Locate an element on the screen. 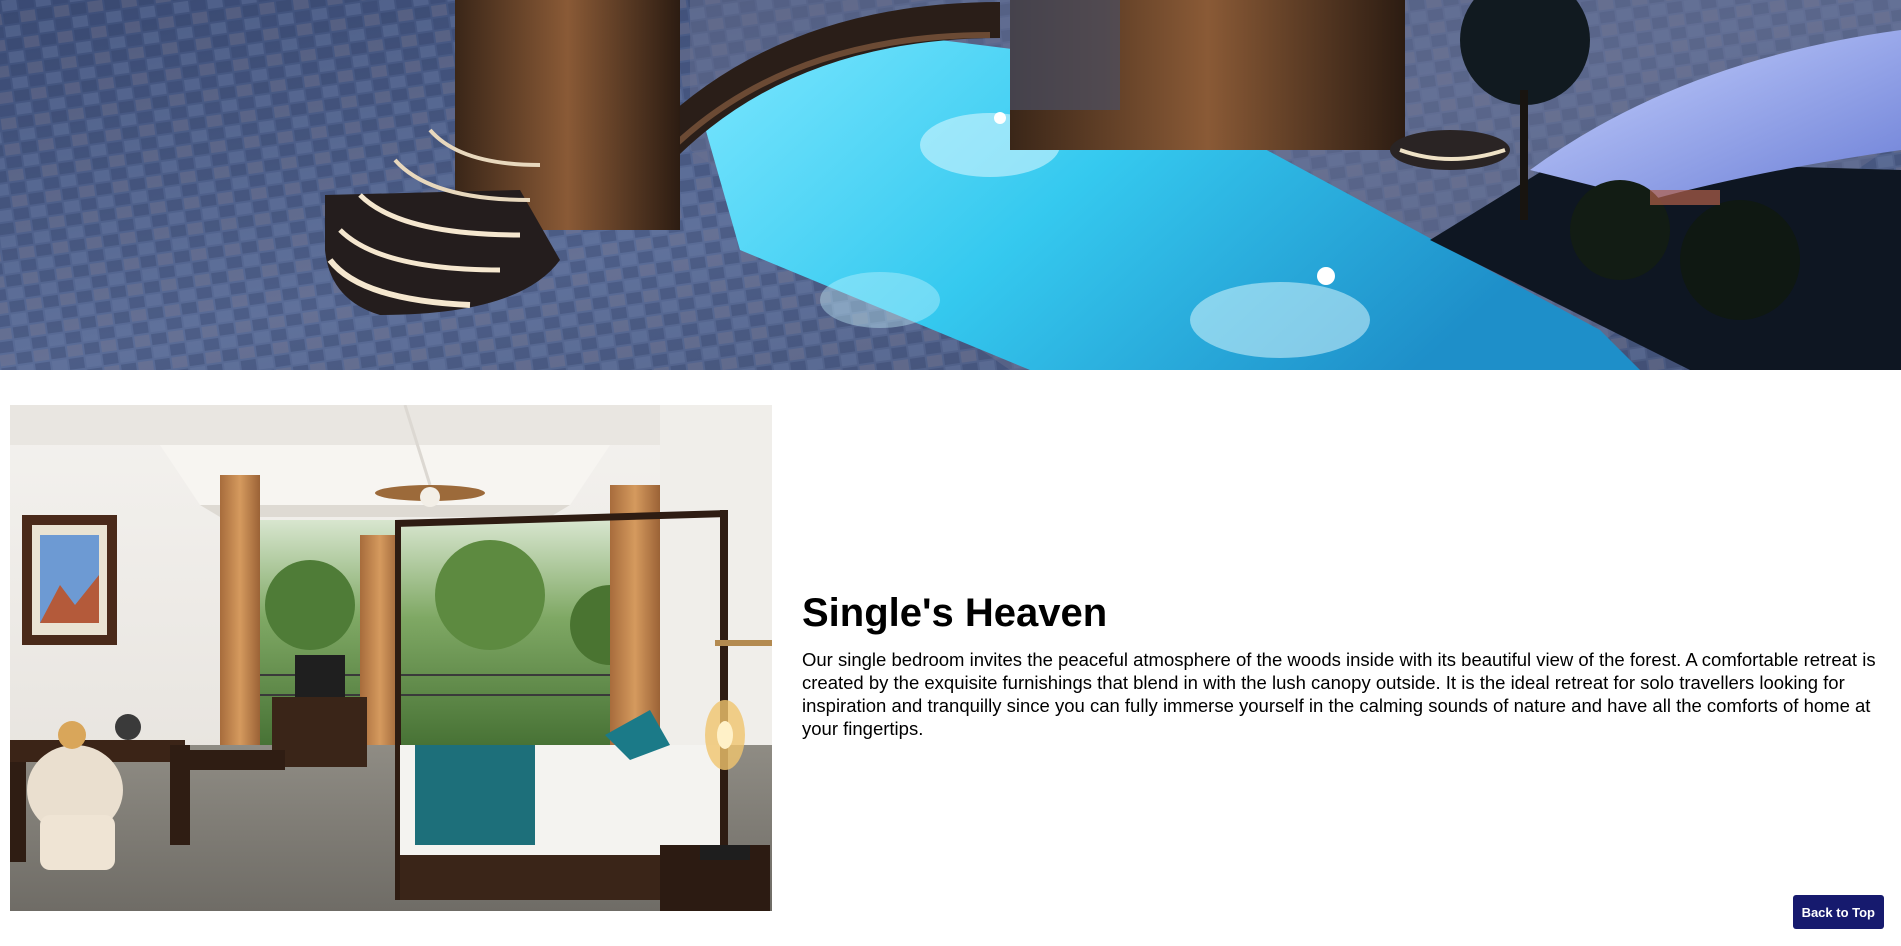 This screenshot has width=1901, height=946. room-title: Single's Heaven is located at coordinates (955, 613).